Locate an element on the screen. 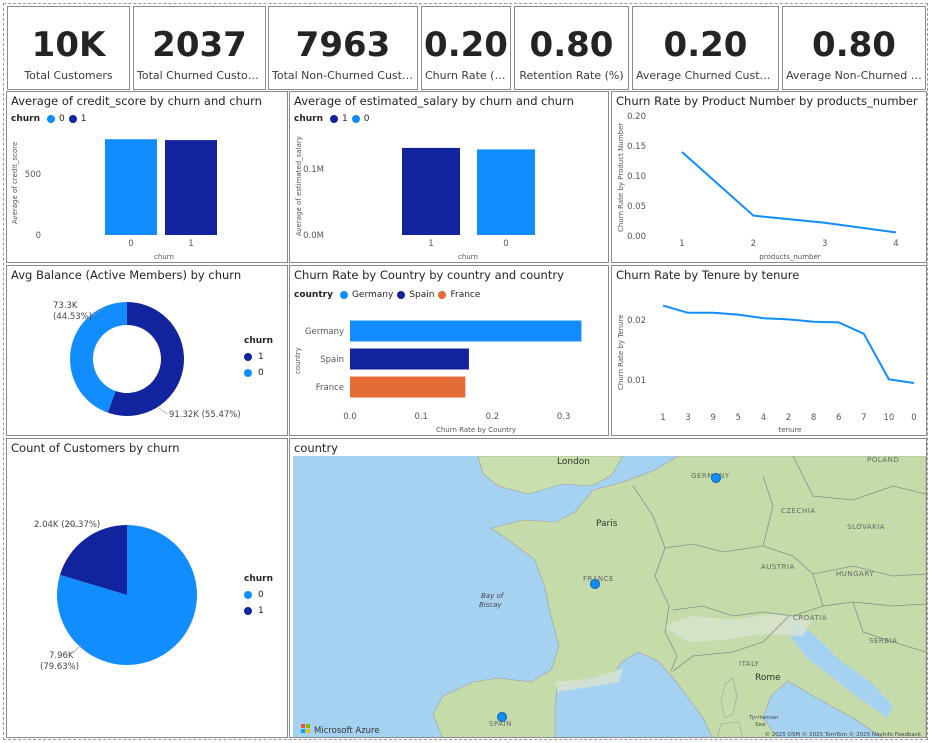 This screenshot has width=931, height=743. chart-legend: churn 1 0 is located at coordinates (258, 360).